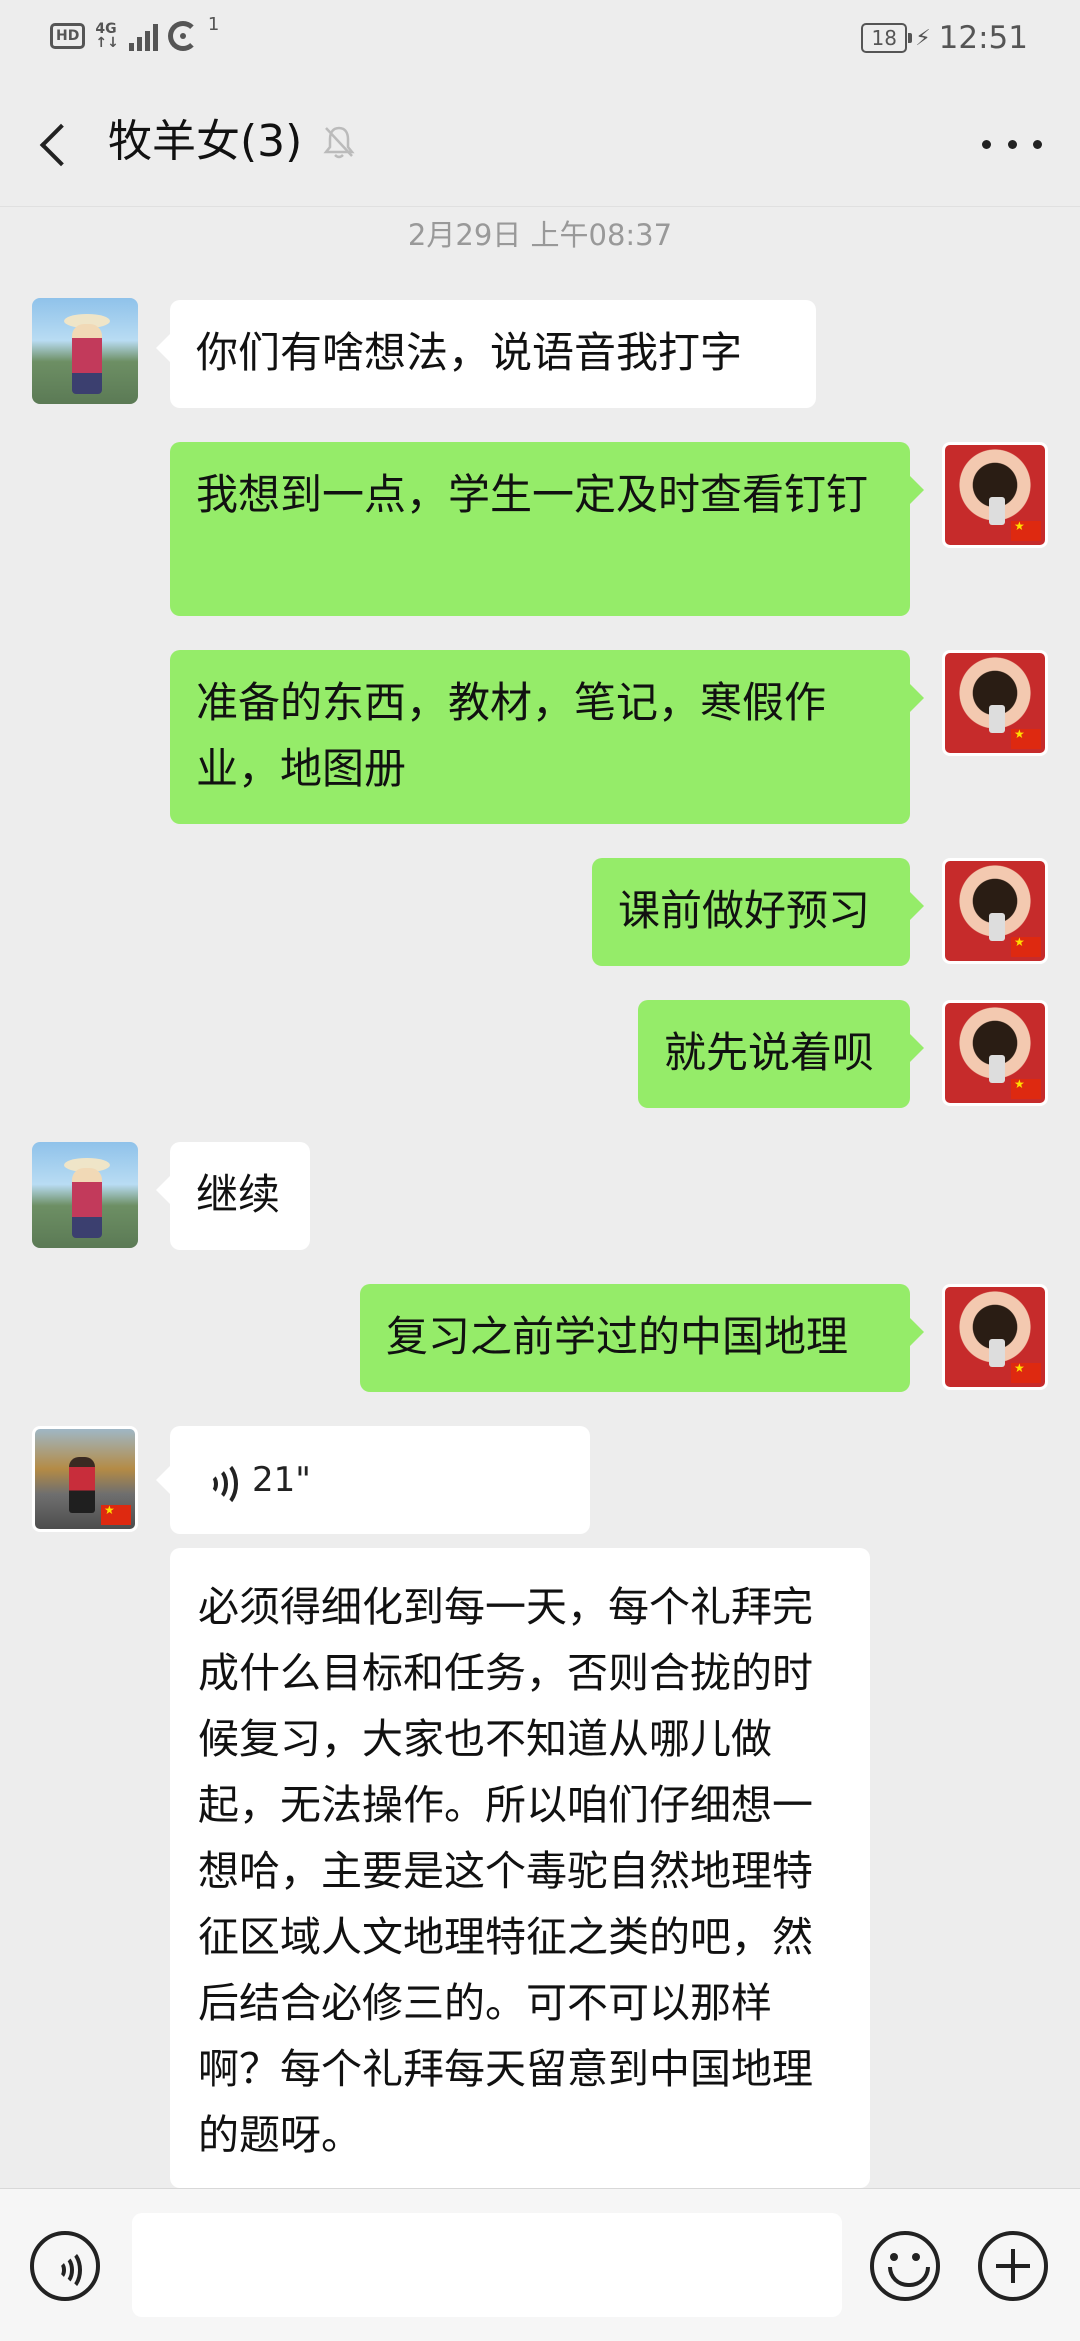 The height and width of the screenshot is (2341, 1080). I want to click on emoji-button, so click(905, 2266).